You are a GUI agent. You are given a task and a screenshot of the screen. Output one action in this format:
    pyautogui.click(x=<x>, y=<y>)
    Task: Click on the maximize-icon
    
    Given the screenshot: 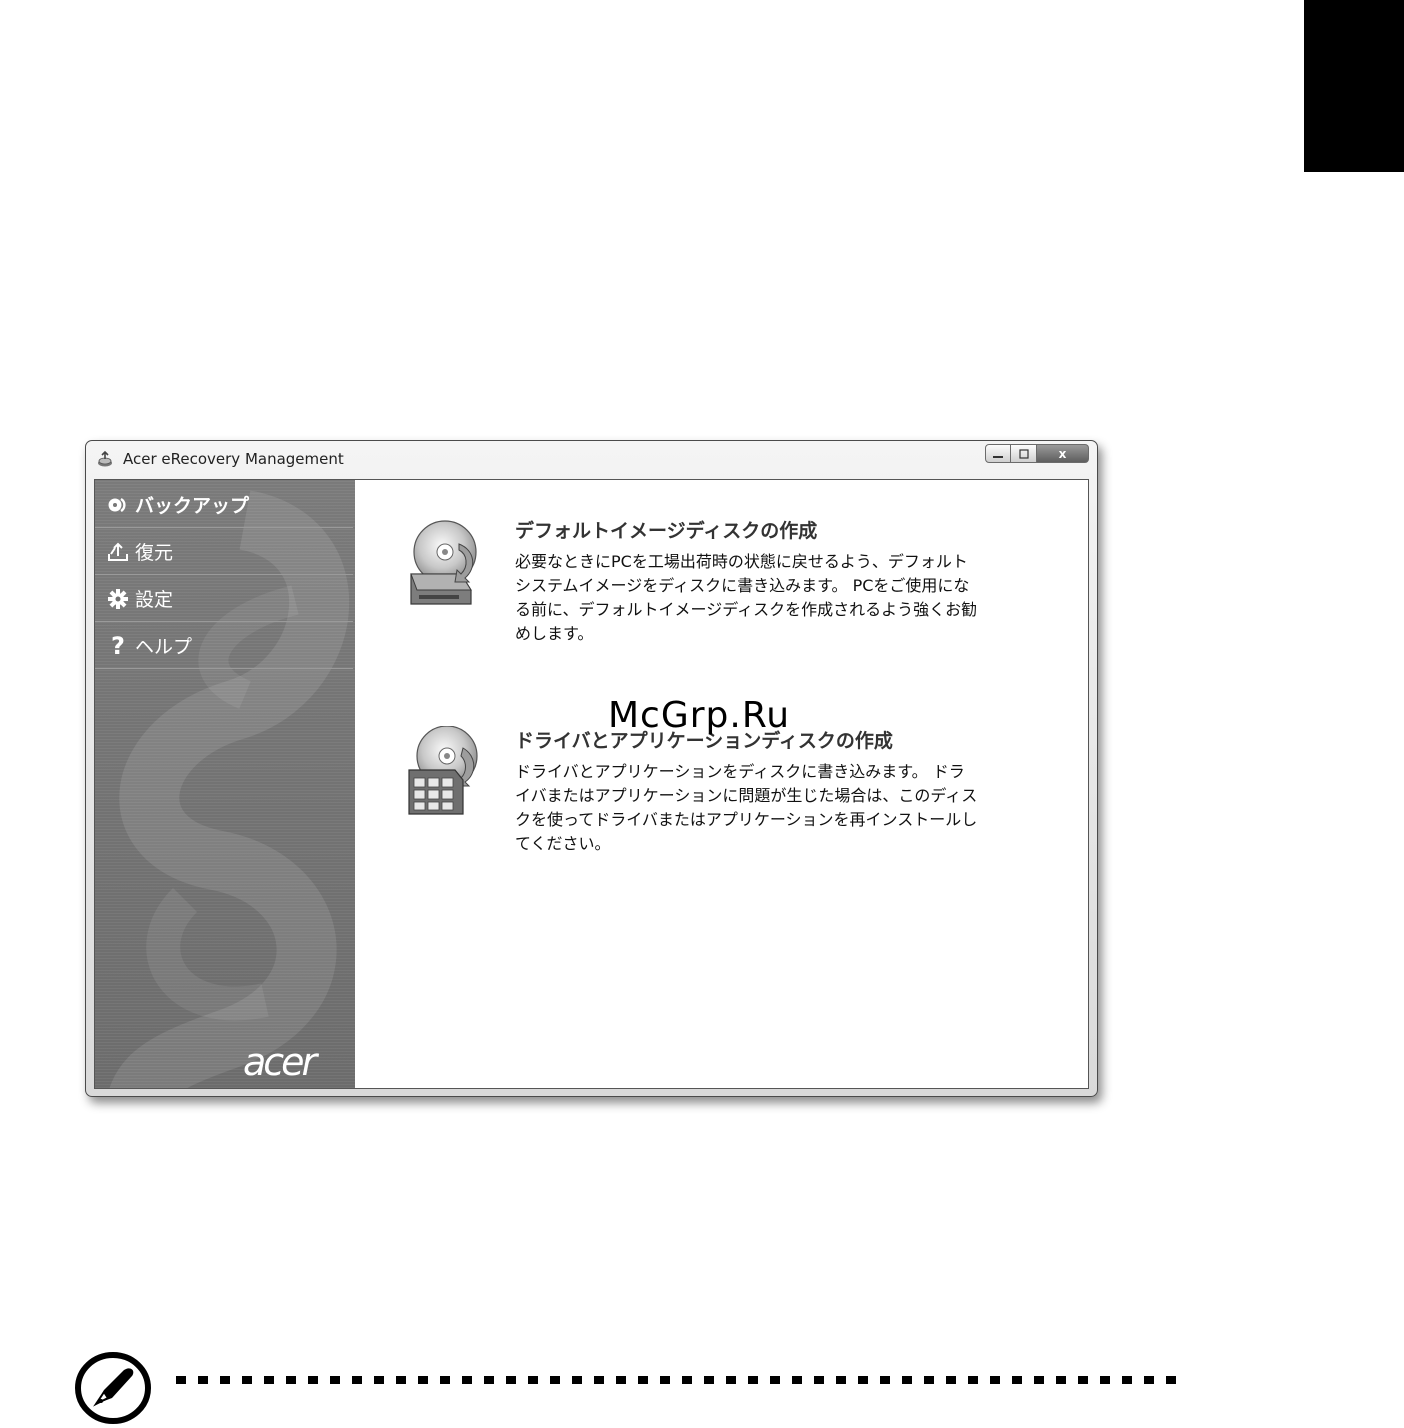 What is the action you would take?
    pyautogui.click(x=1023, y=453)
    